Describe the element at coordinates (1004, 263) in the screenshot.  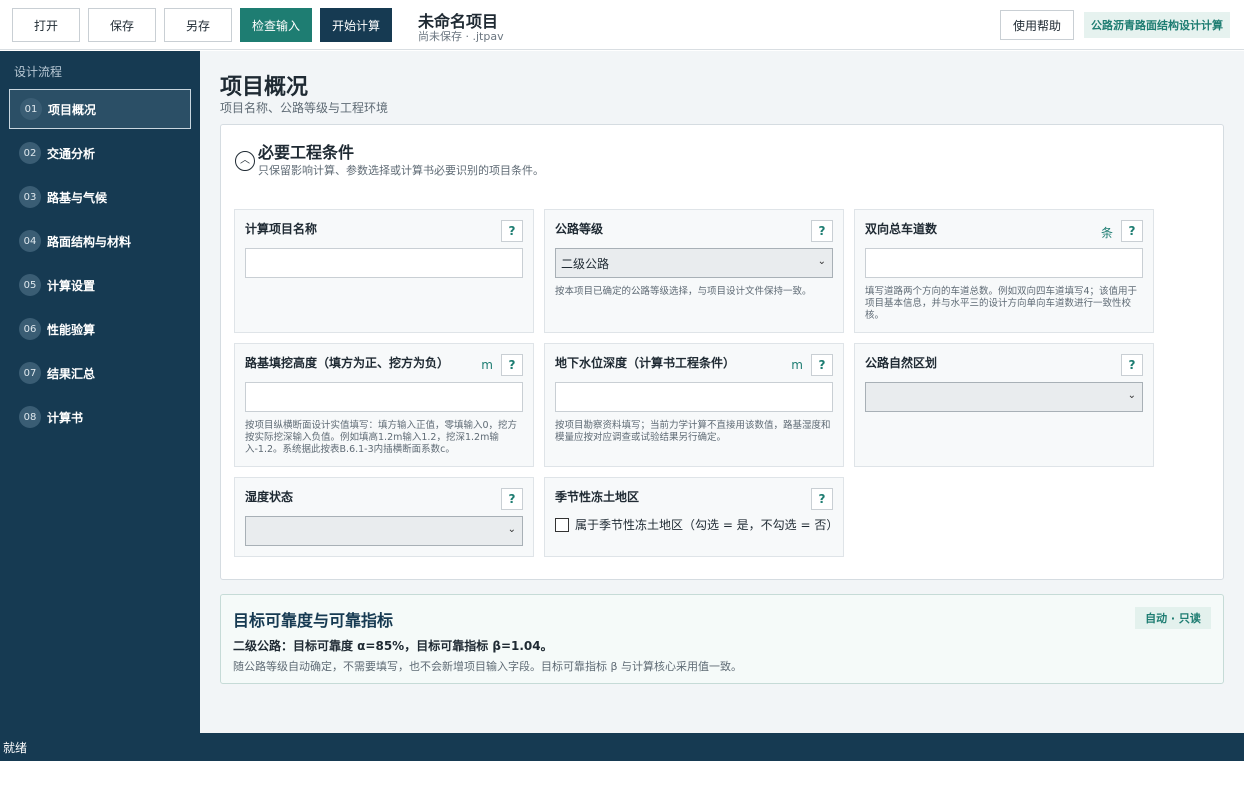
I see `total-lanes-input` at that location.